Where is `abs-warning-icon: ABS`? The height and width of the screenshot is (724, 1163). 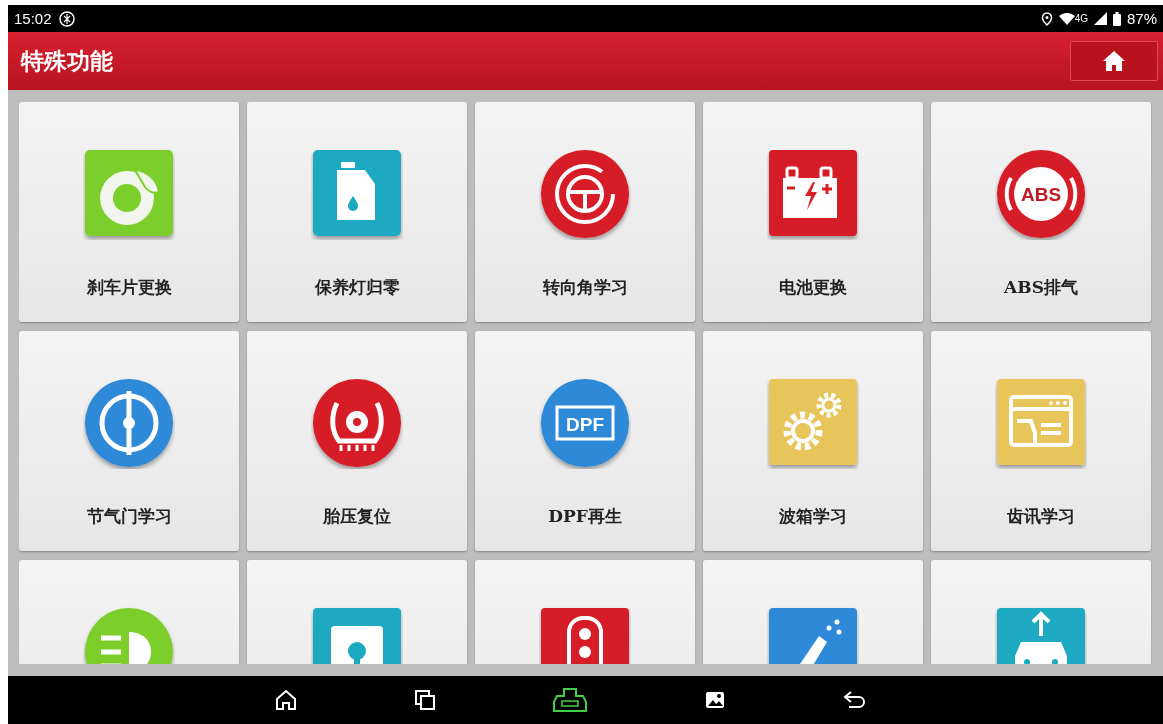 abs-warning-icon: ABS is located at coordinates (1041, 194).